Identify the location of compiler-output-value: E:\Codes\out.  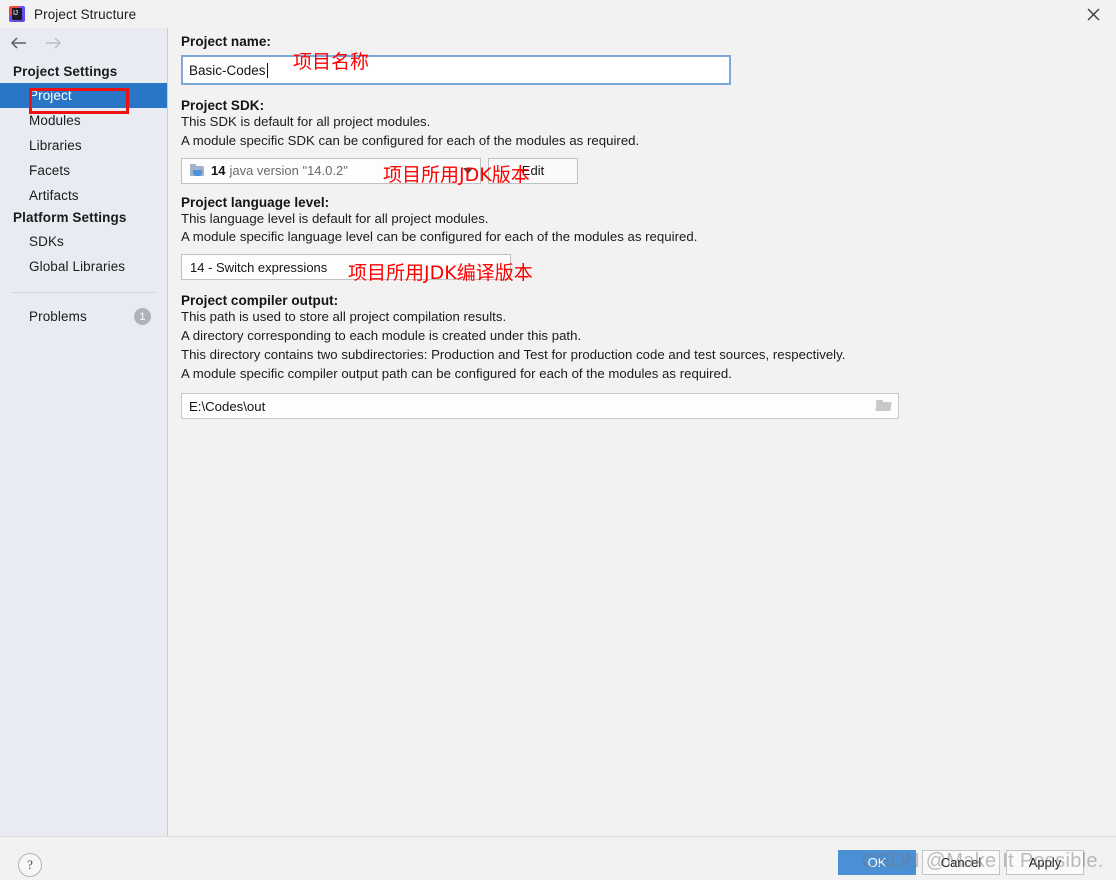
(227, 406).